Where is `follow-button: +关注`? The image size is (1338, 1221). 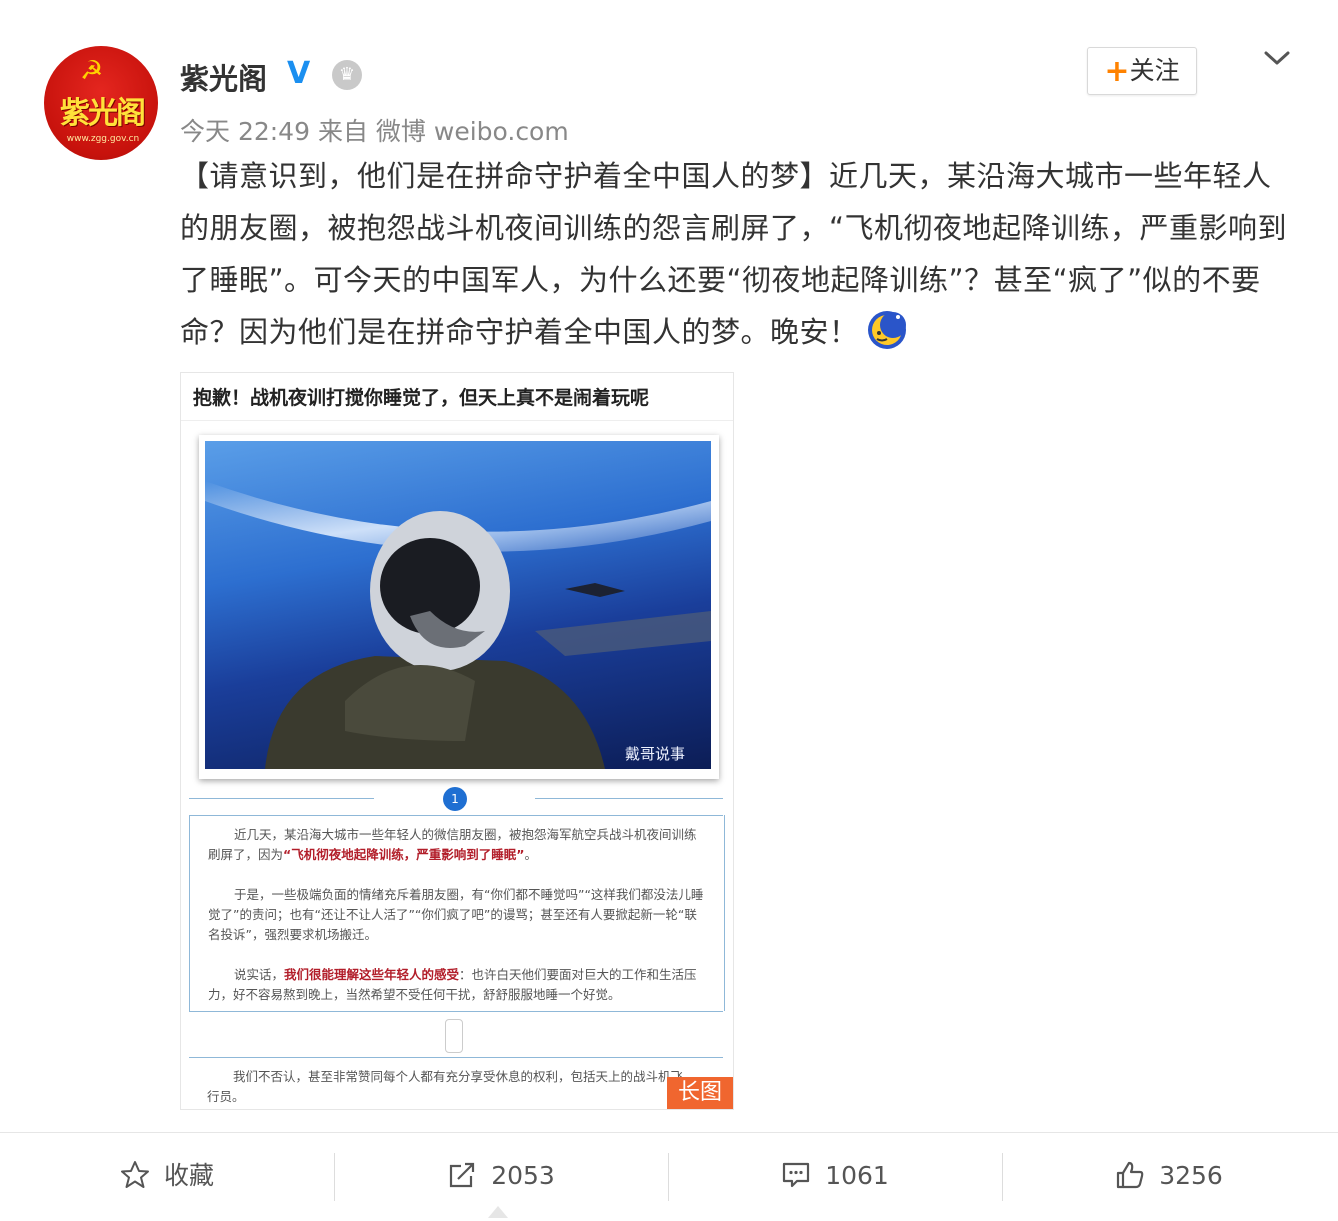
follow-button: +关注 is located at coordinates (1142, 71).